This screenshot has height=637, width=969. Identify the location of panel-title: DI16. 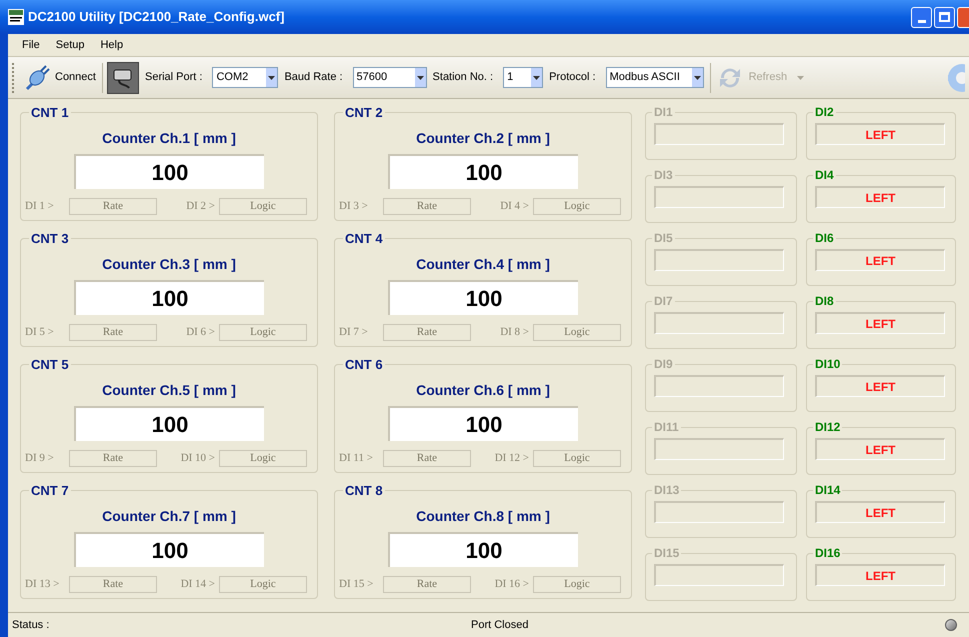
(828, 553).